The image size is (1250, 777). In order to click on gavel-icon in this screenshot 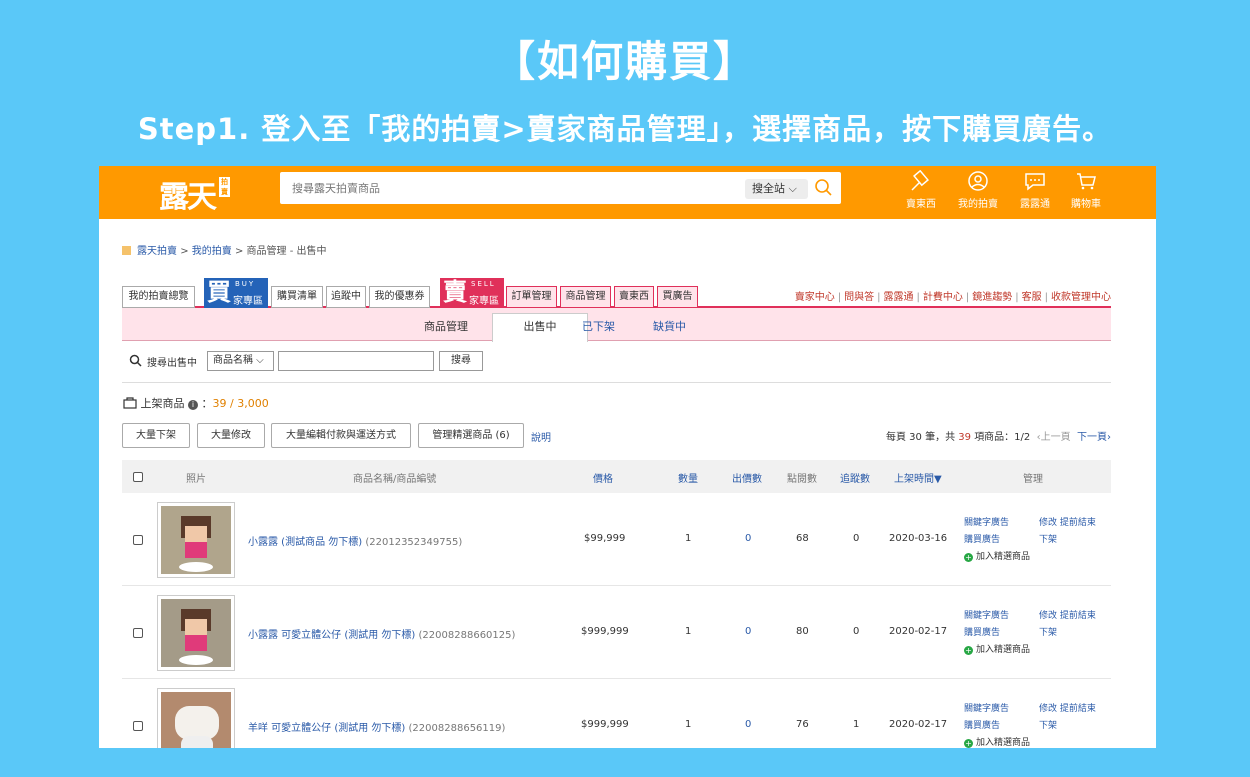, I will do `click(920, 180)`.